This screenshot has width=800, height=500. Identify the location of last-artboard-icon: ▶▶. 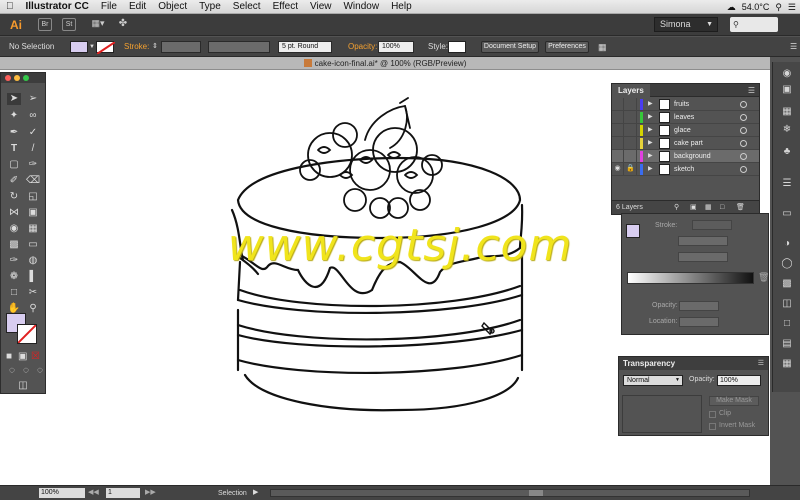
(150, 492).